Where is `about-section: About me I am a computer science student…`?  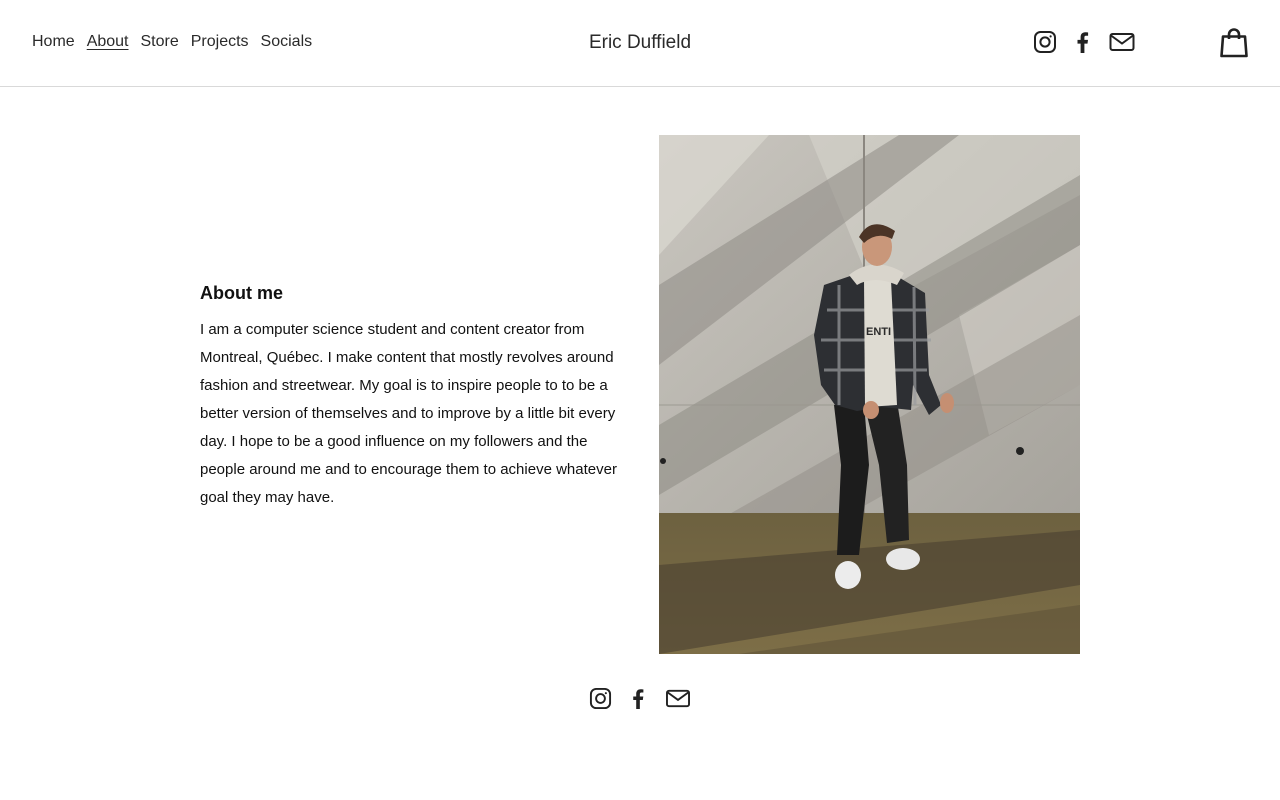 about-section: About me I am a computer science student… is located at coordinates (410, 397).